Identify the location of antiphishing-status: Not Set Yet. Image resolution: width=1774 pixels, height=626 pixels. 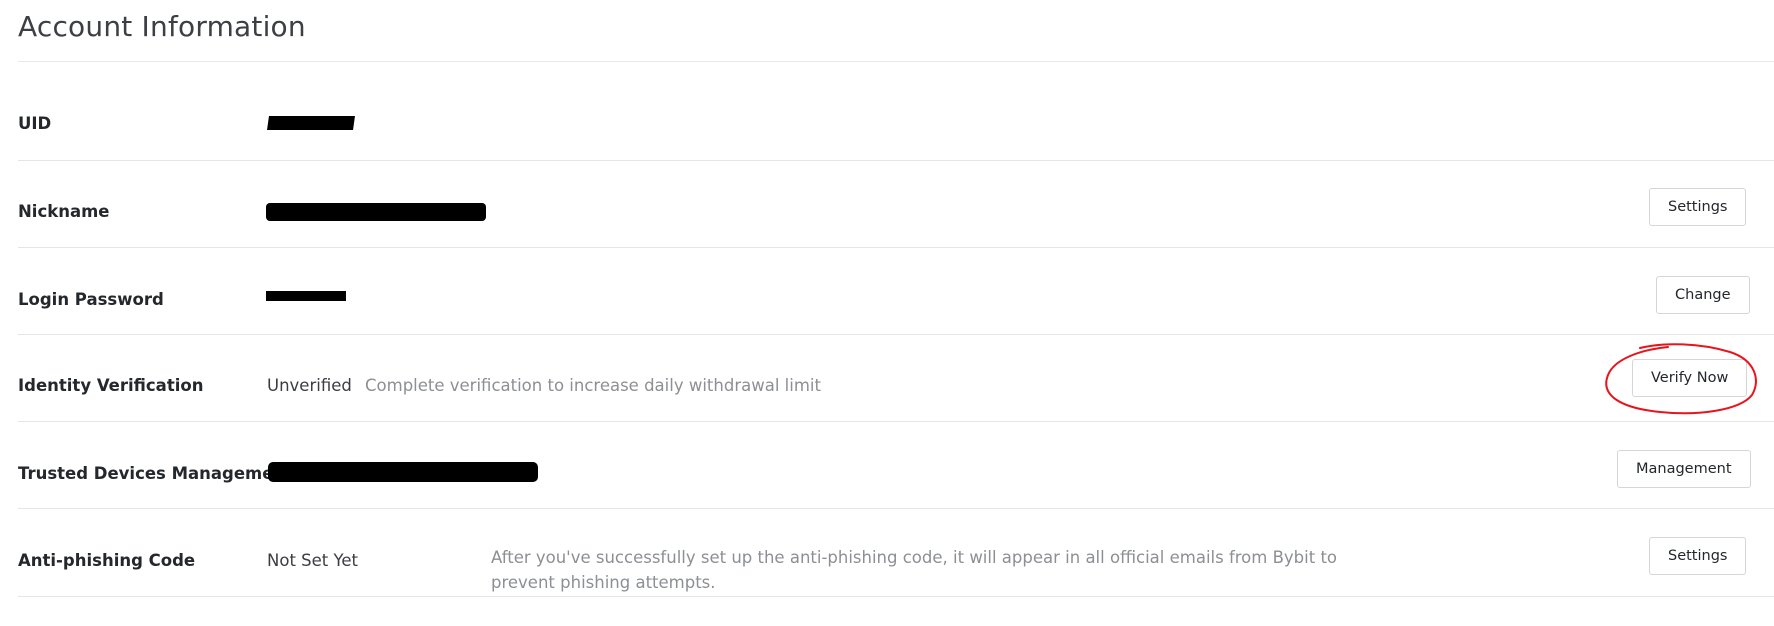
(312, 560).